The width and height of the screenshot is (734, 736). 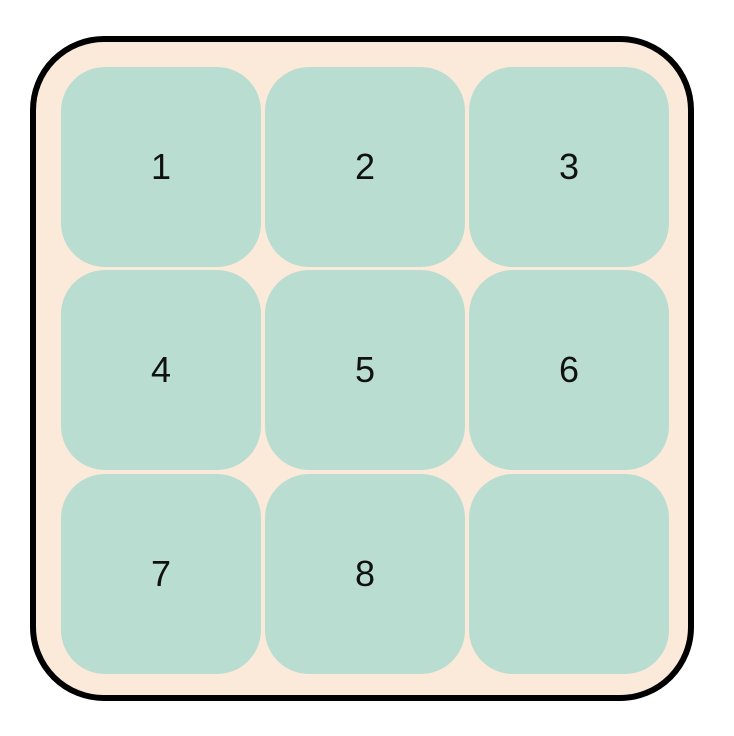 What do you see at coordinates (569, 370) in the screenshot?
I see `tile-6: 6` at bounding box center [569, 370].